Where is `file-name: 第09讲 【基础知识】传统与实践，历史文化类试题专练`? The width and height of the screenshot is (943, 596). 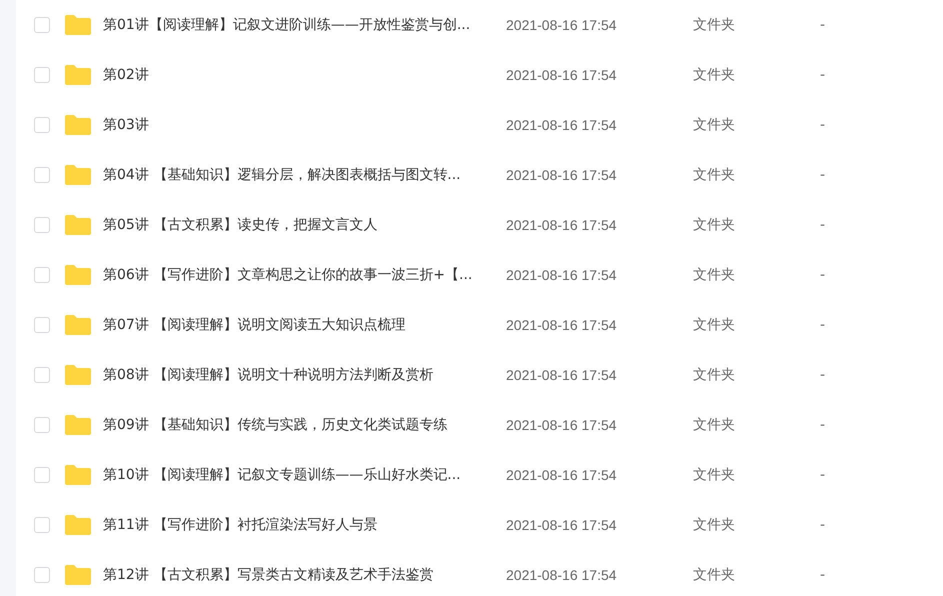 file-name: 第09讲 【基础知识】传统与实践，历史文化类试题专练 is located at coordinates (304, 425).